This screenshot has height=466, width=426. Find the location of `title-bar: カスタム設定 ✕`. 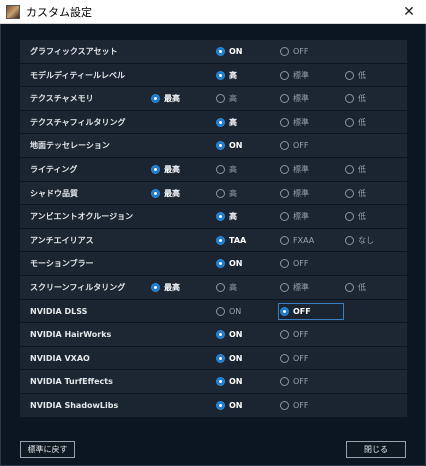

title-bar: カスタム設定 ✕ is located at coordinates (213, 12).